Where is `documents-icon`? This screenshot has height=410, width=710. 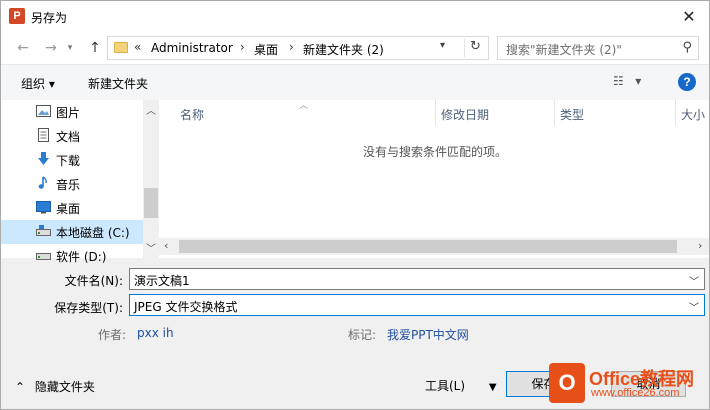 documents-icon is located at coordinates (43, 135).